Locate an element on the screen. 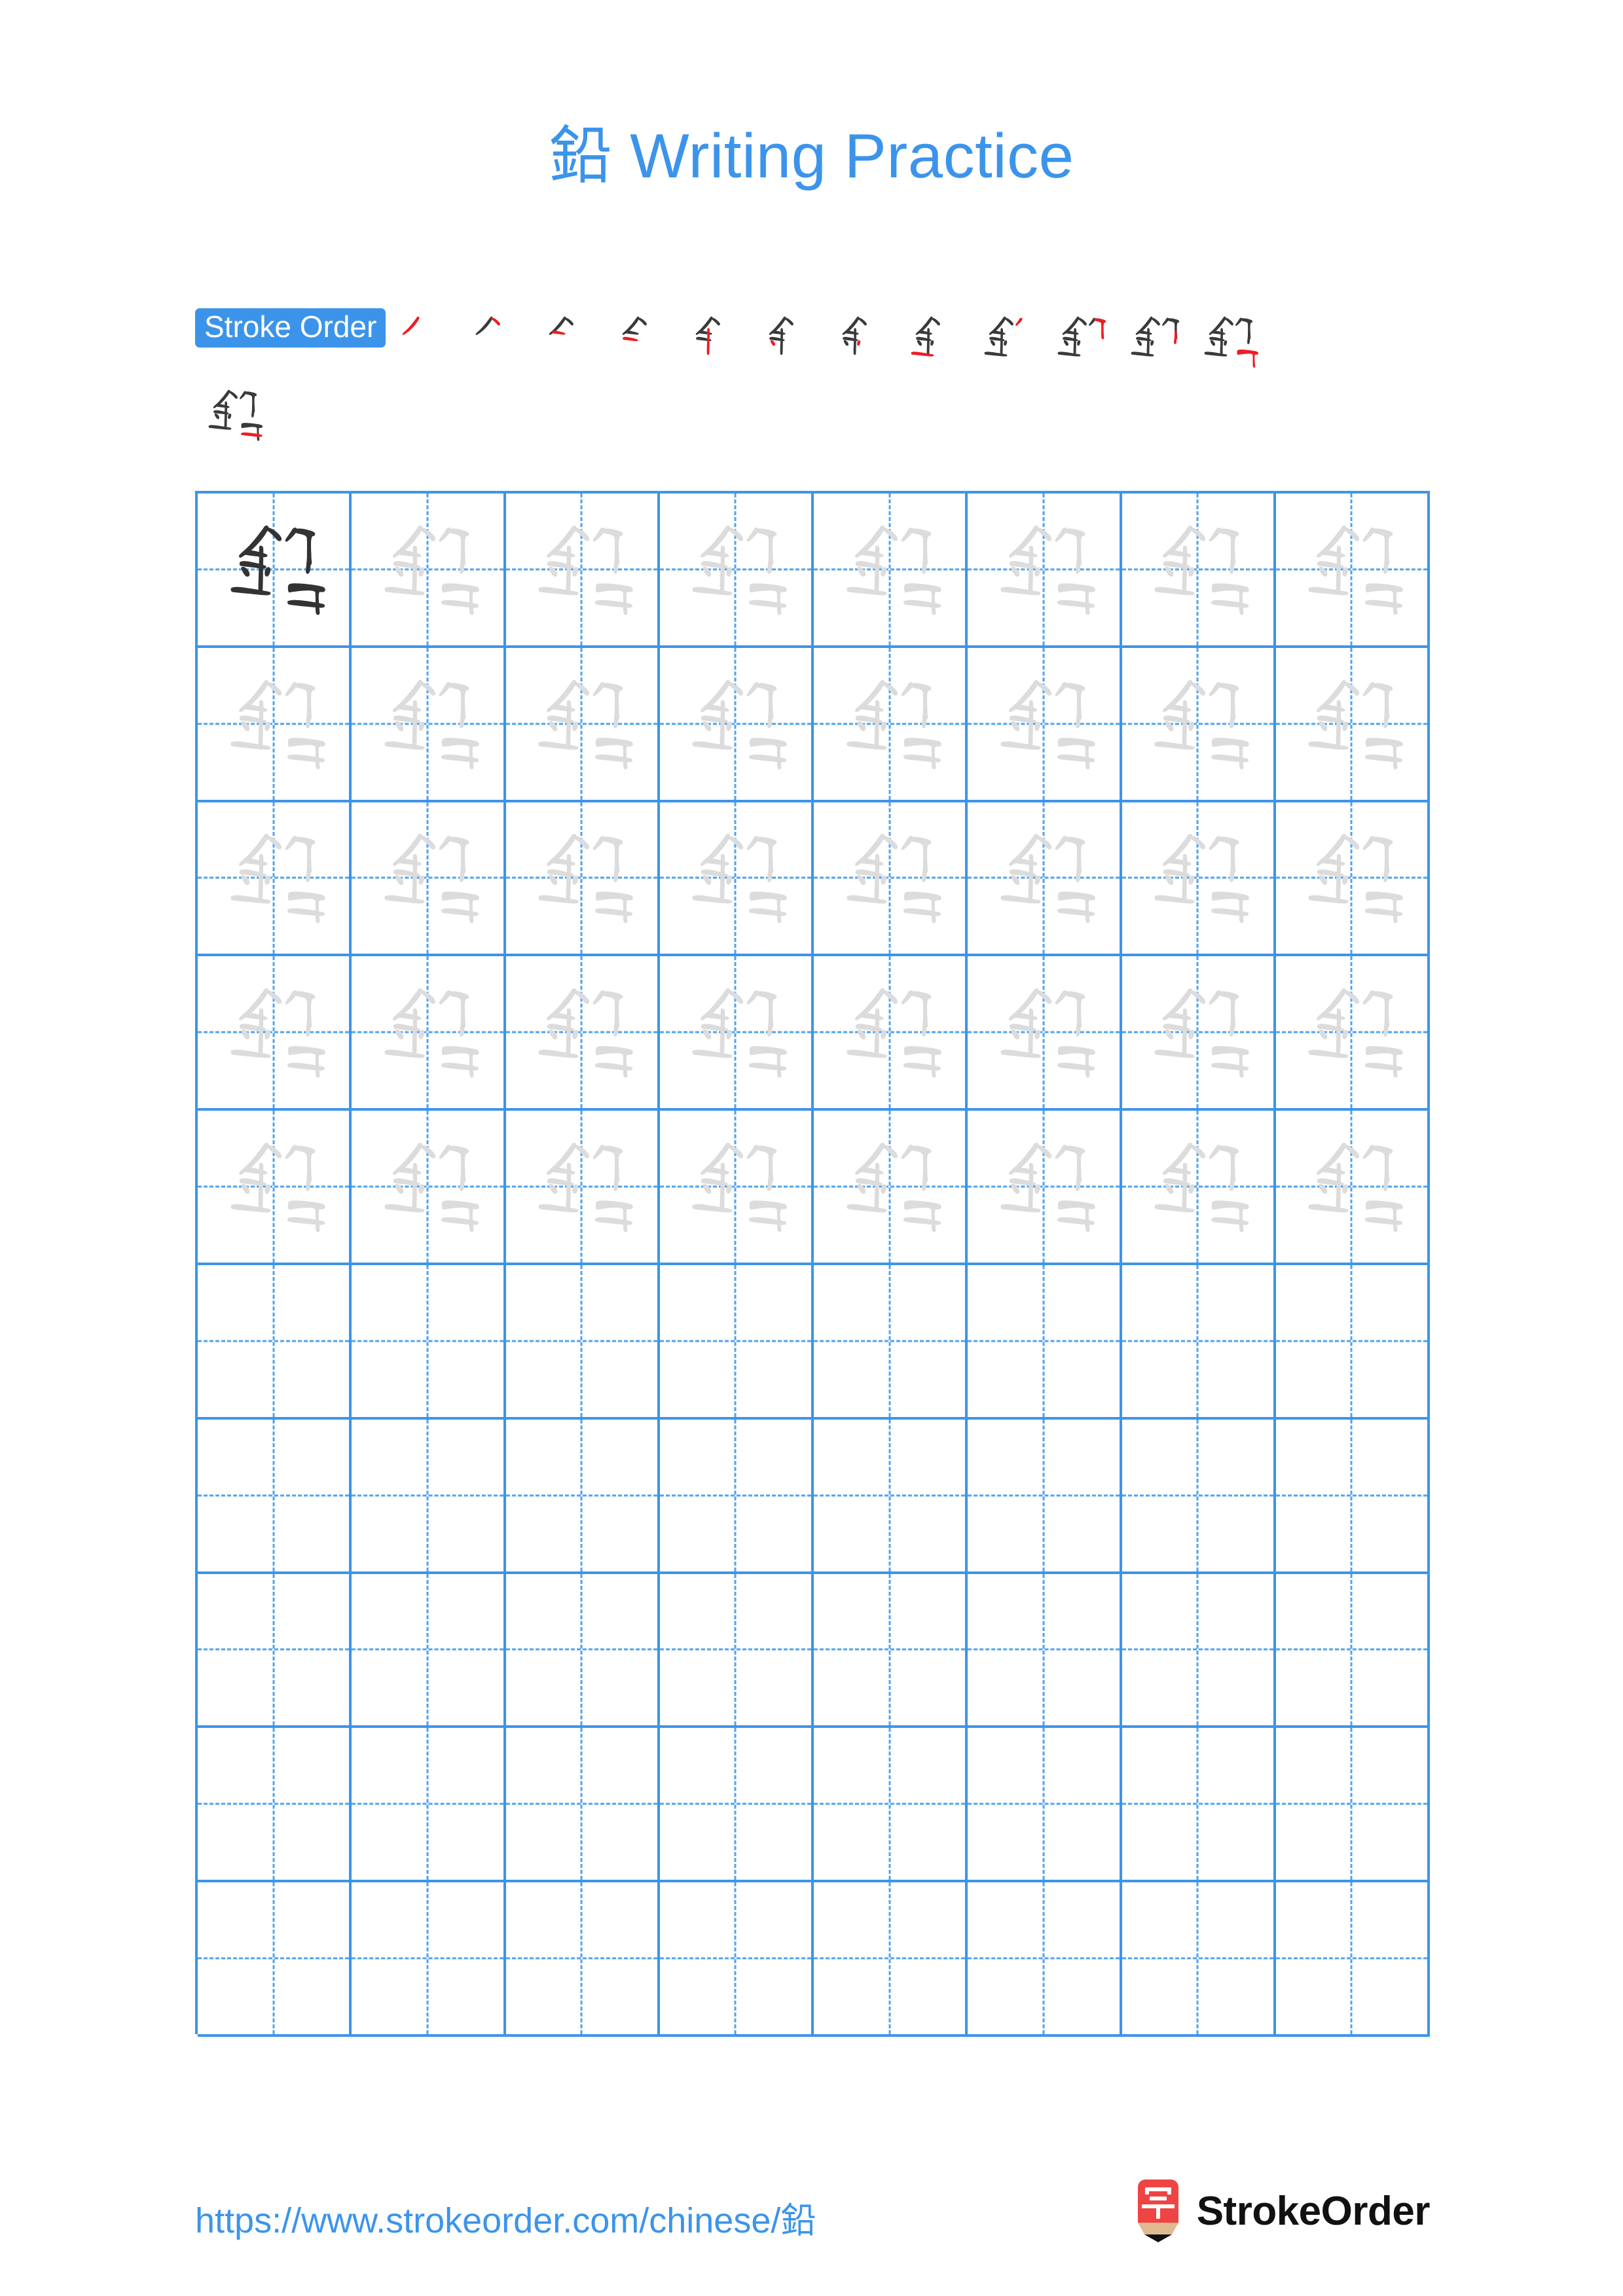 This screenshot has width=1623, height=2296. practice-cell-r4-c2 is located at coordinates (429, 1033).